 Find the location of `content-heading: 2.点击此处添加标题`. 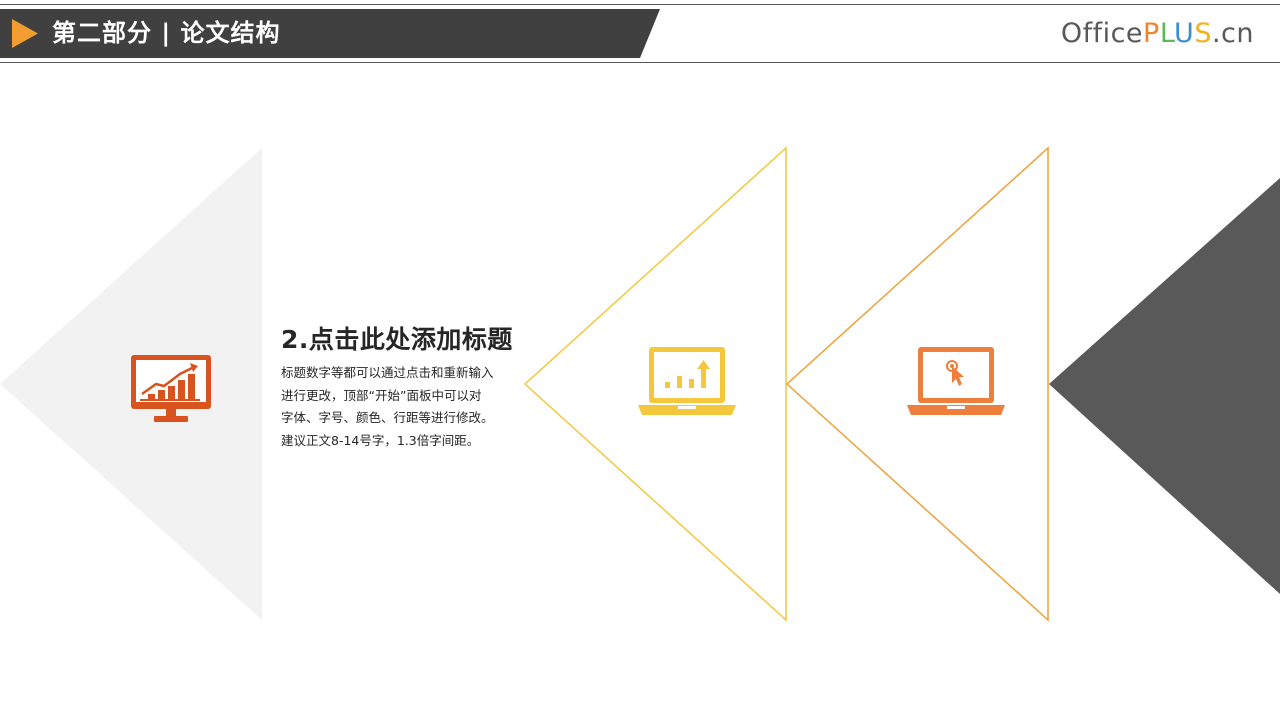

content-heading: 2.点击此处添加标题 is located at coordinates (397, 339).